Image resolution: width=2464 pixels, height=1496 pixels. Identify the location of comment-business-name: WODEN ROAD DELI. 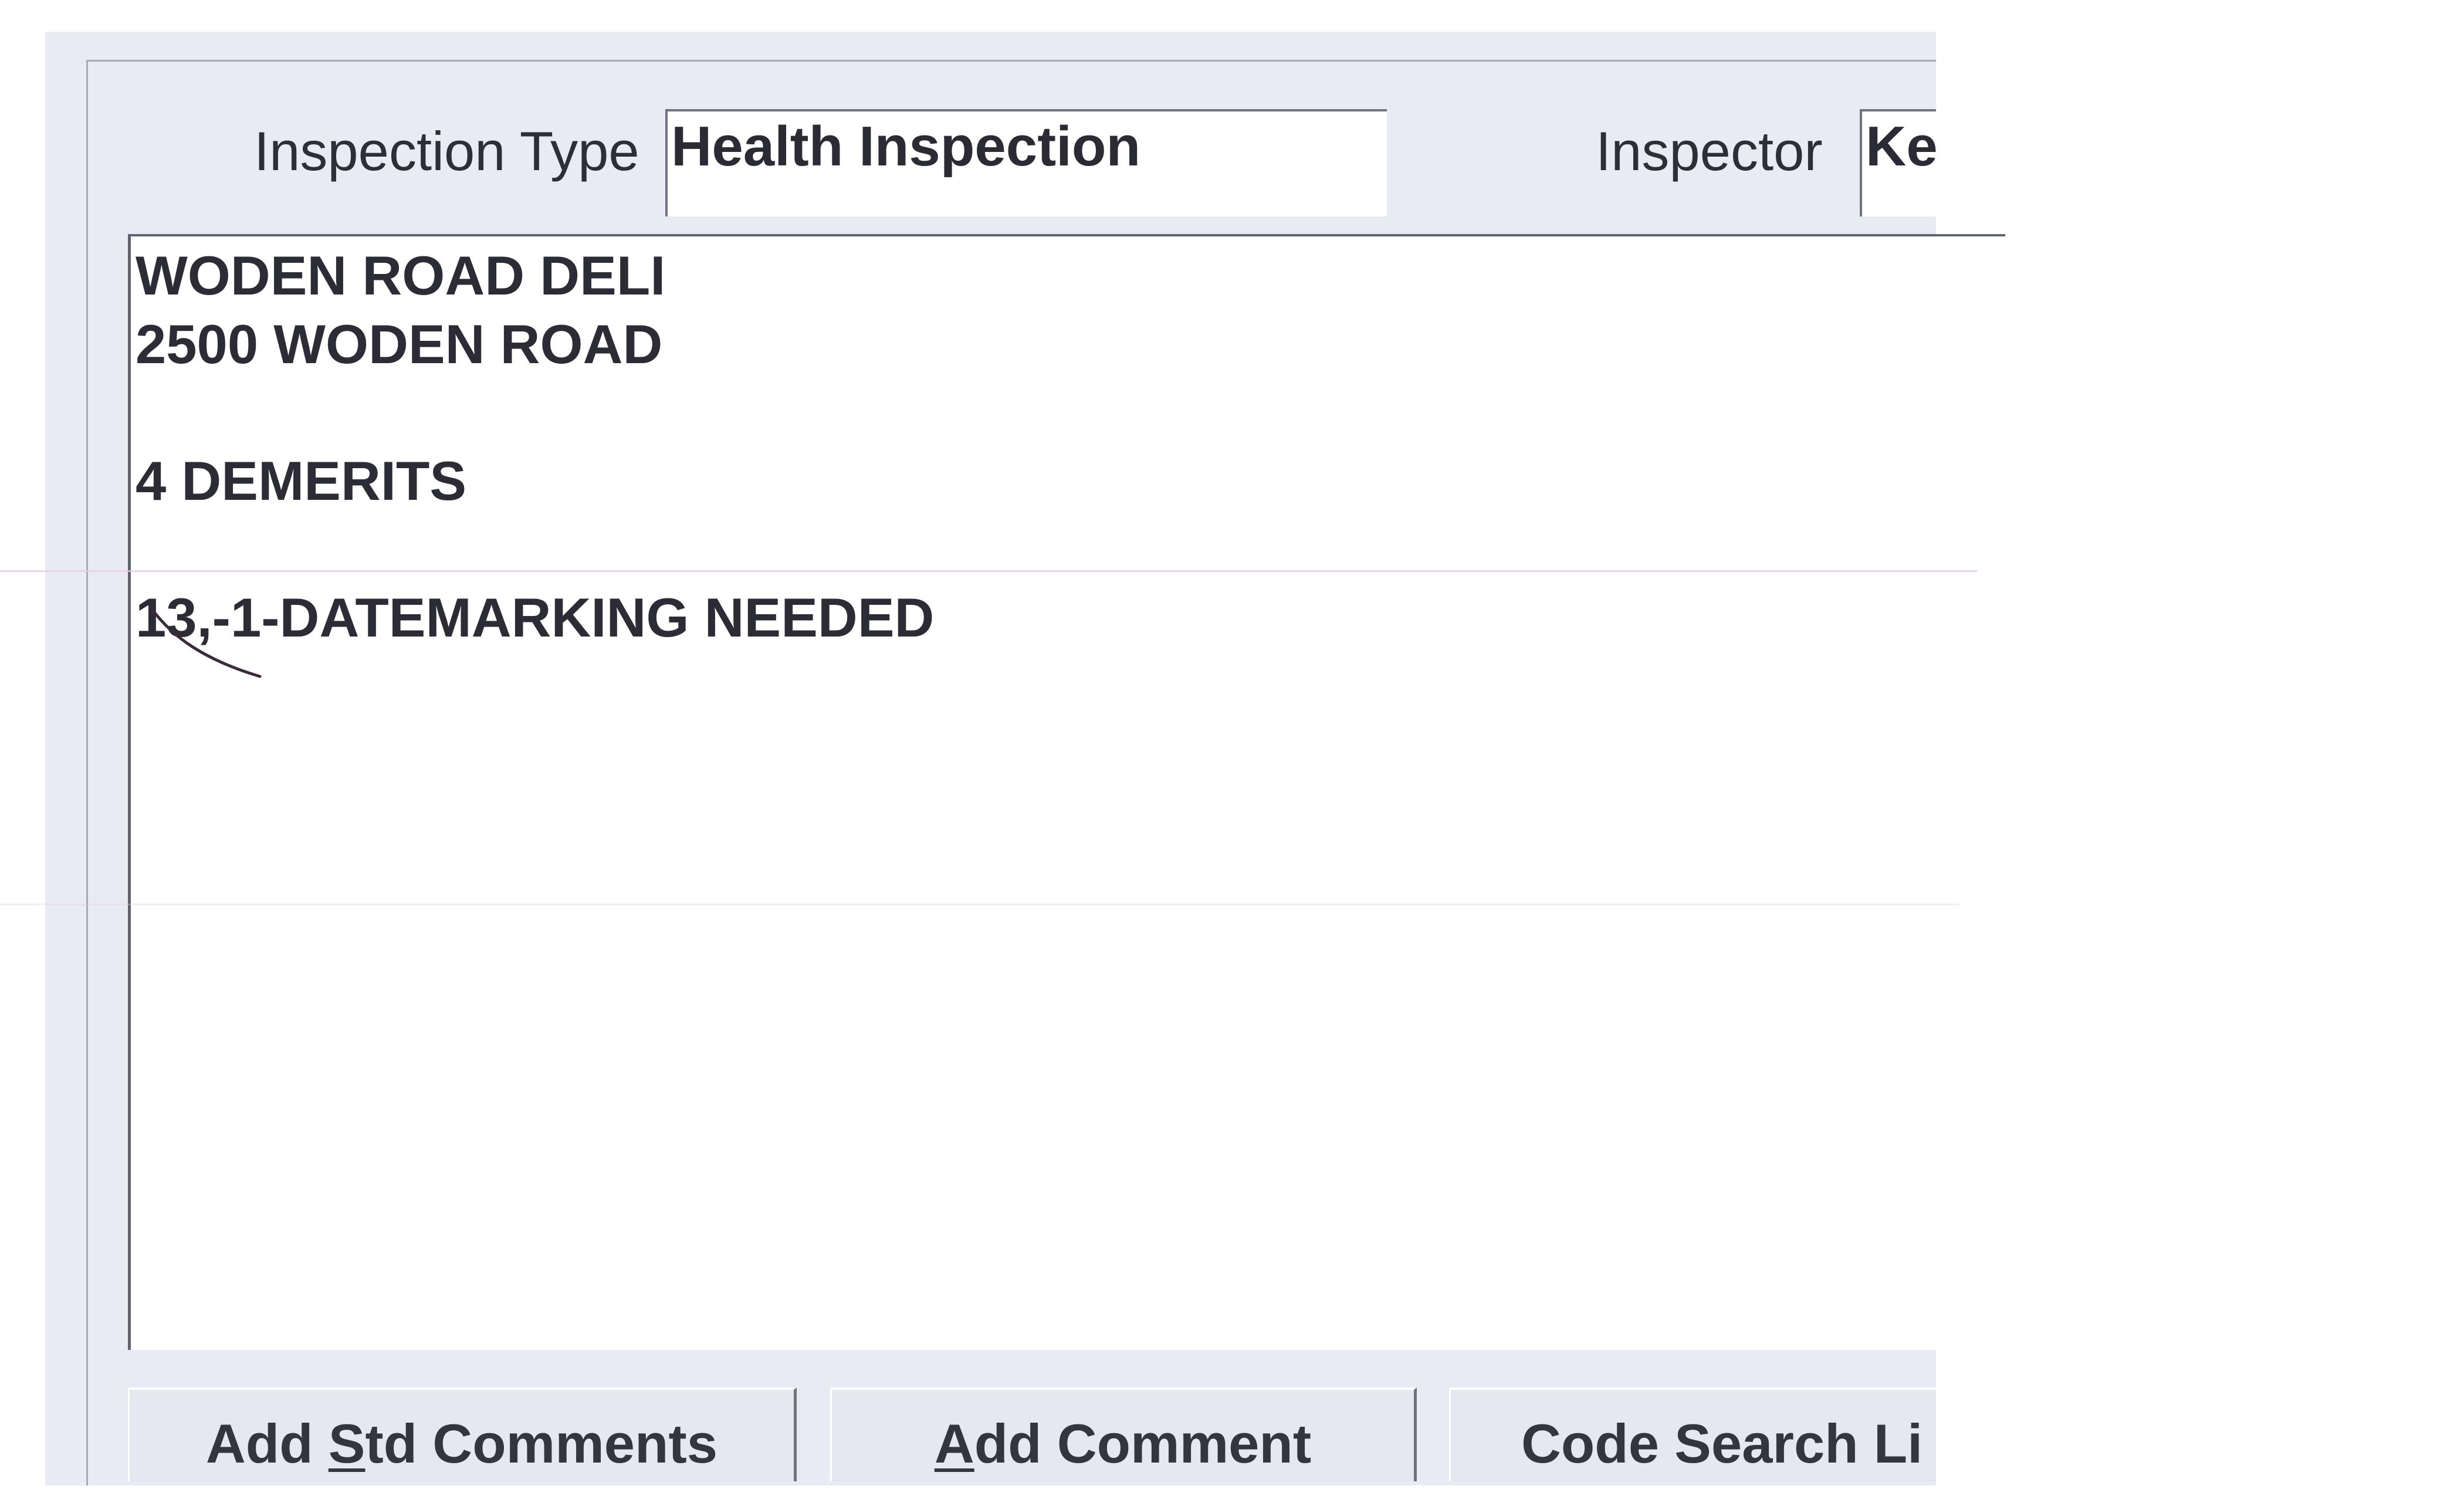
(401, 275).